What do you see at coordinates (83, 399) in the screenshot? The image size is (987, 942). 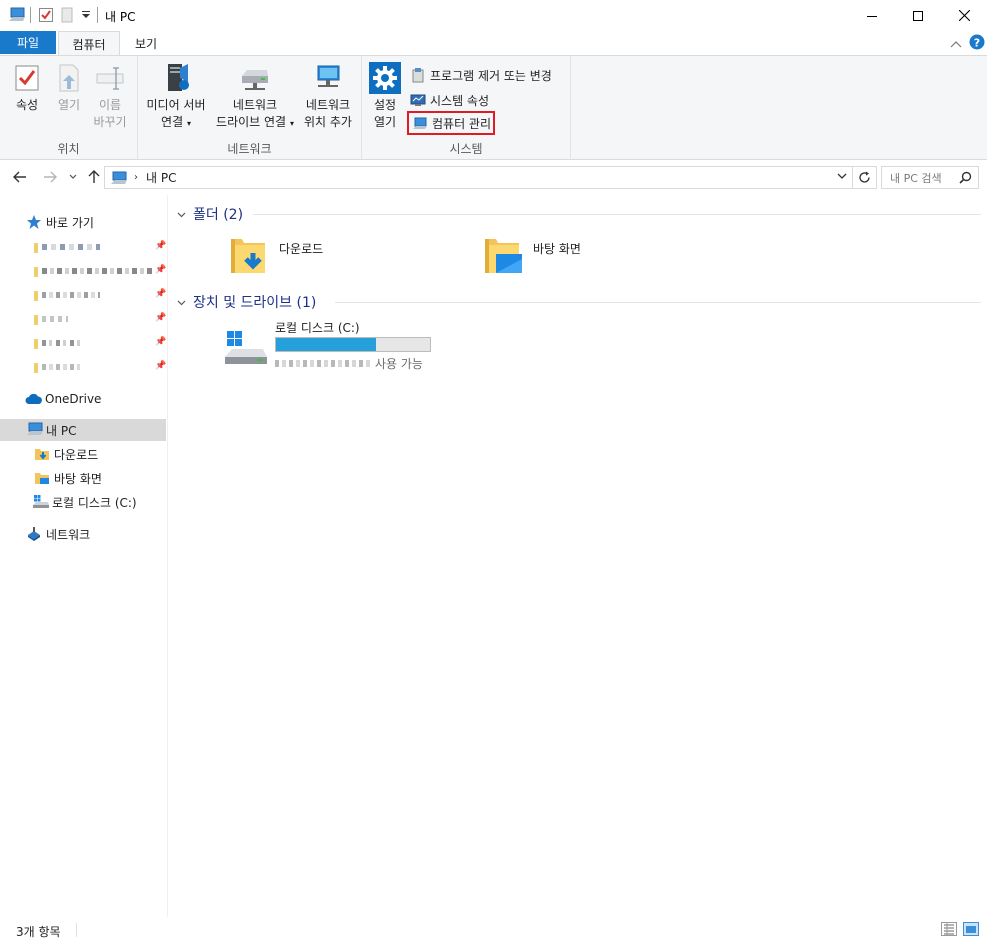 I see `nav-onedrive: OneDrive` at bounding box center [83, 399].